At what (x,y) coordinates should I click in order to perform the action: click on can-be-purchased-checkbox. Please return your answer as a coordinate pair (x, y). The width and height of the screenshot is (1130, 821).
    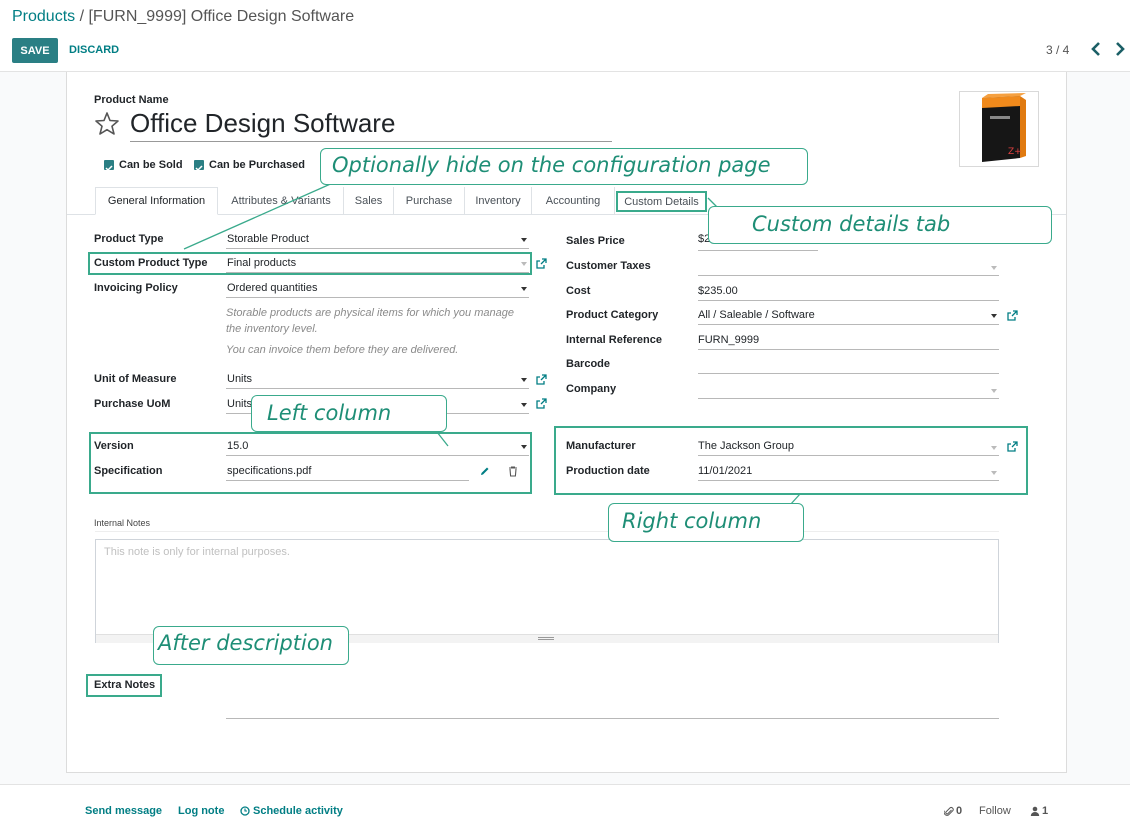
    Looking at the image, I should click on (199, 166).